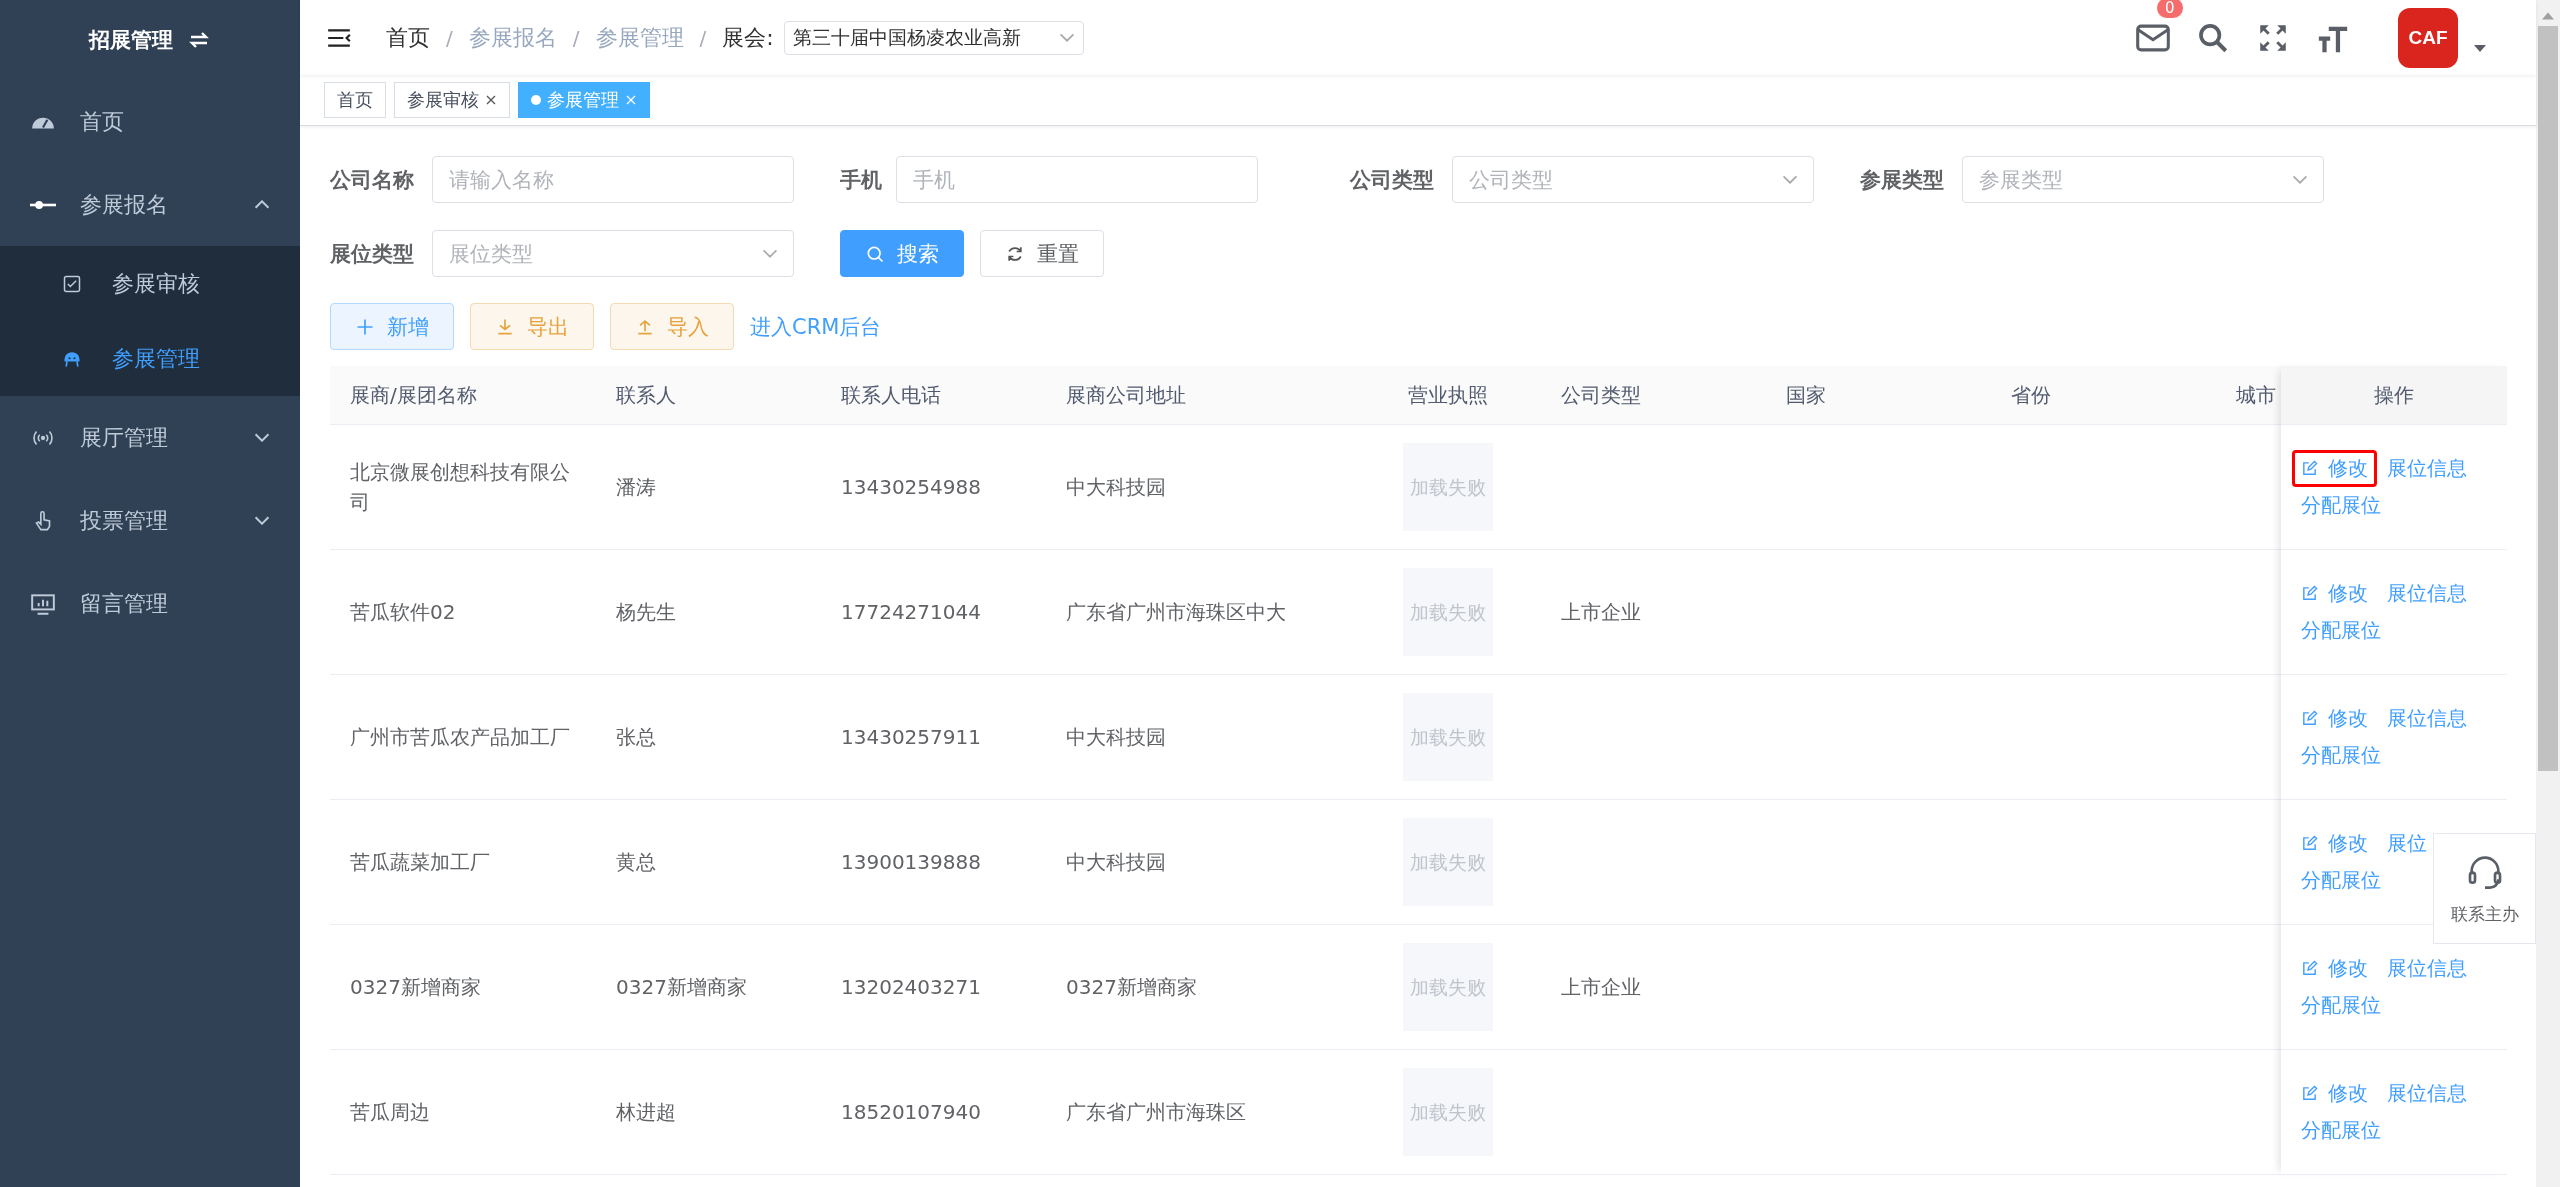  I want to click on page-tab: 参展审核, so click(452, 100).